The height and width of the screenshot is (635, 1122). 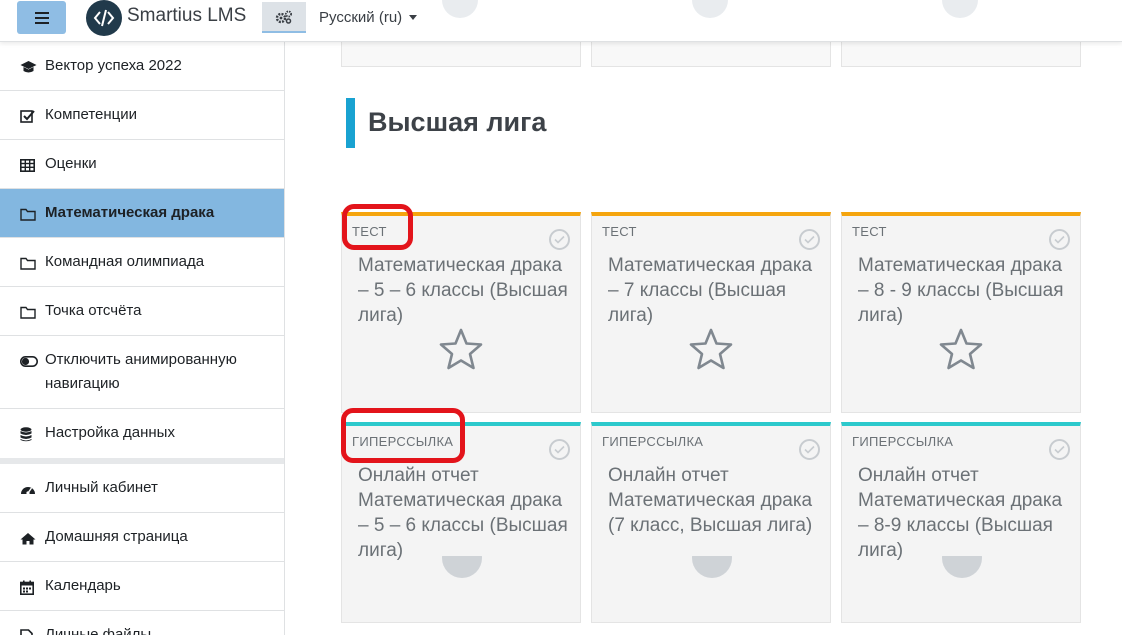 I want to click on gears-icon, so click(x=283, y=17).